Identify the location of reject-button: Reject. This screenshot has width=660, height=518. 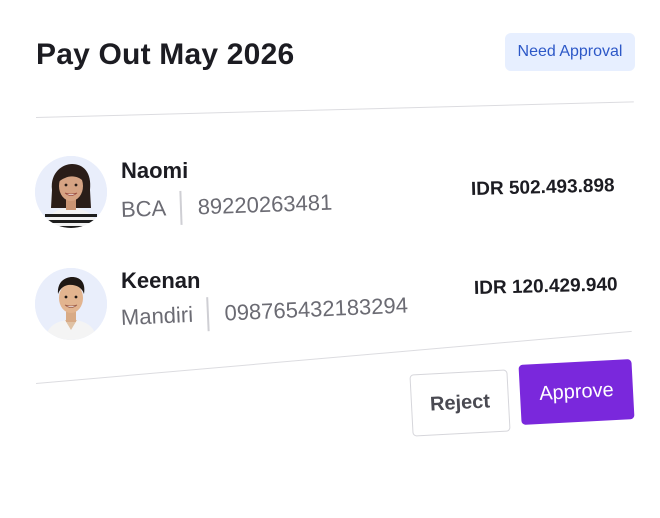
(460, 403).